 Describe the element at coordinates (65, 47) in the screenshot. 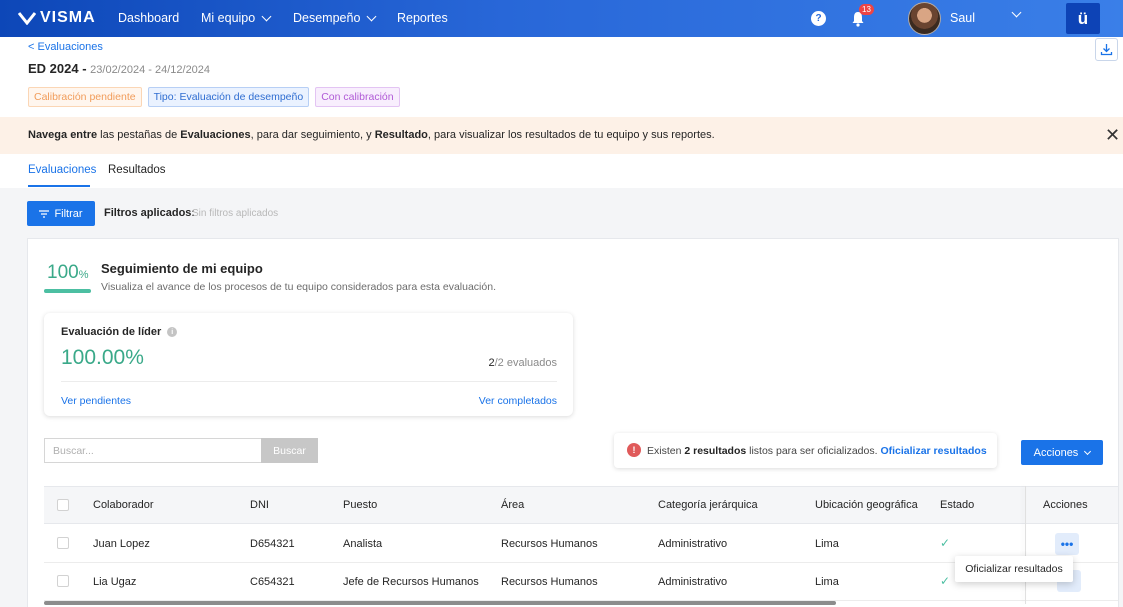

I see `back-link: < Evaluaciones` at that location.